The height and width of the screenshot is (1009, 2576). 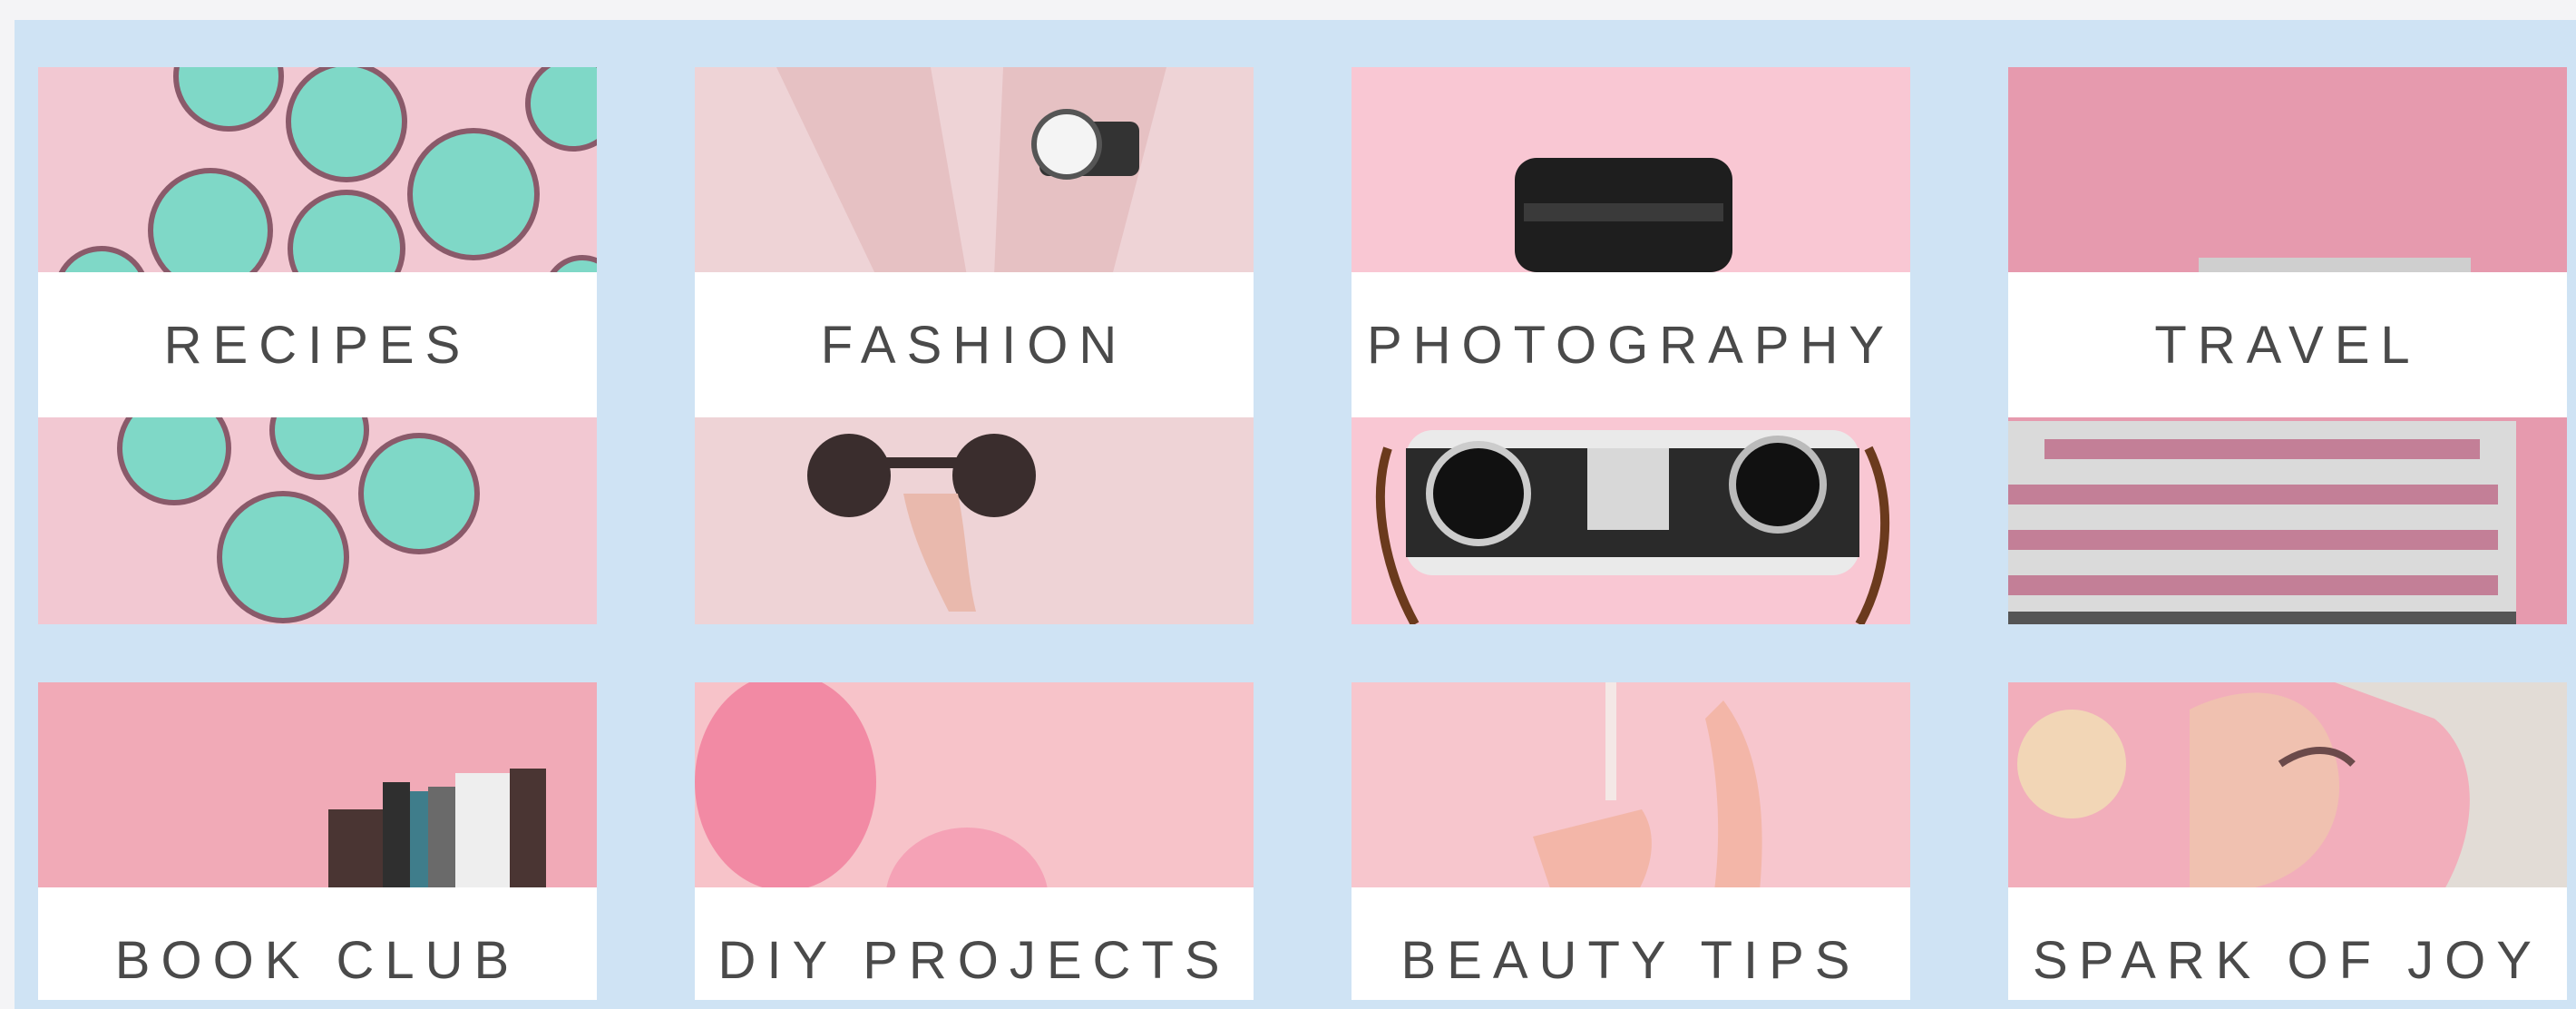 I want to click on category-label: TRAVEL, so click(x=2287, y=345).